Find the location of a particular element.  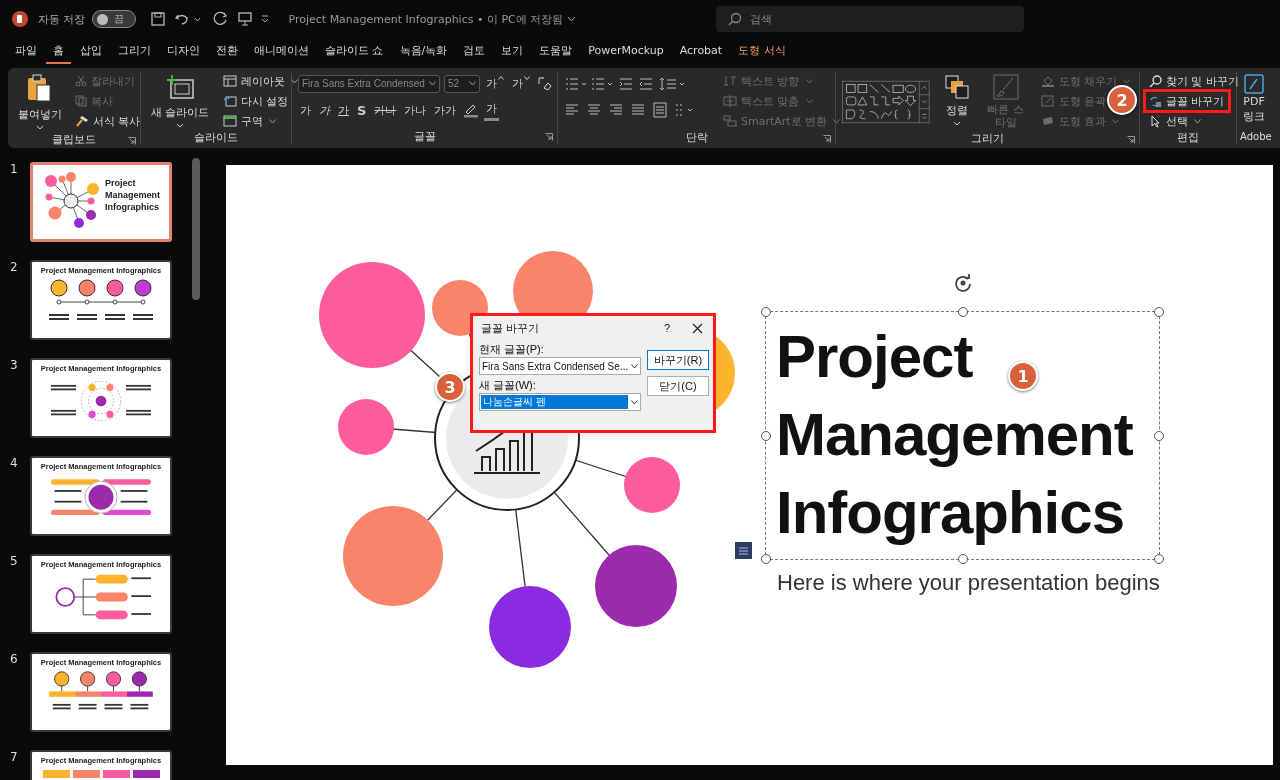

menu-tab: 도형 서식 is located at coordinates (762, 51).